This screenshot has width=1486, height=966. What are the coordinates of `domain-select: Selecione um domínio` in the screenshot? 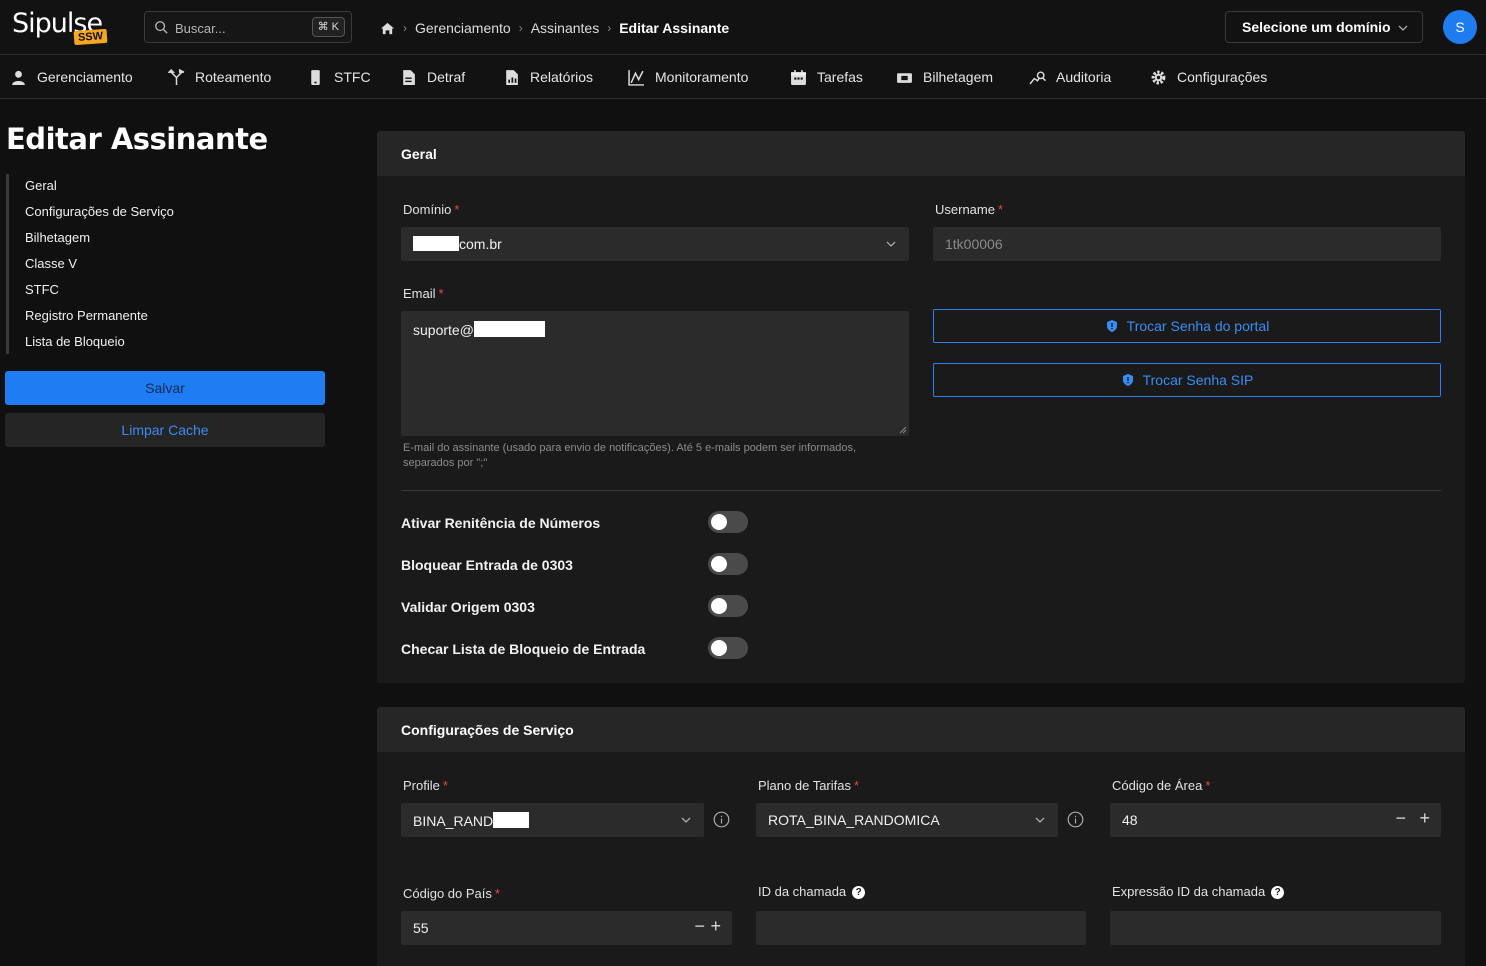 It's located at (1324, 27).